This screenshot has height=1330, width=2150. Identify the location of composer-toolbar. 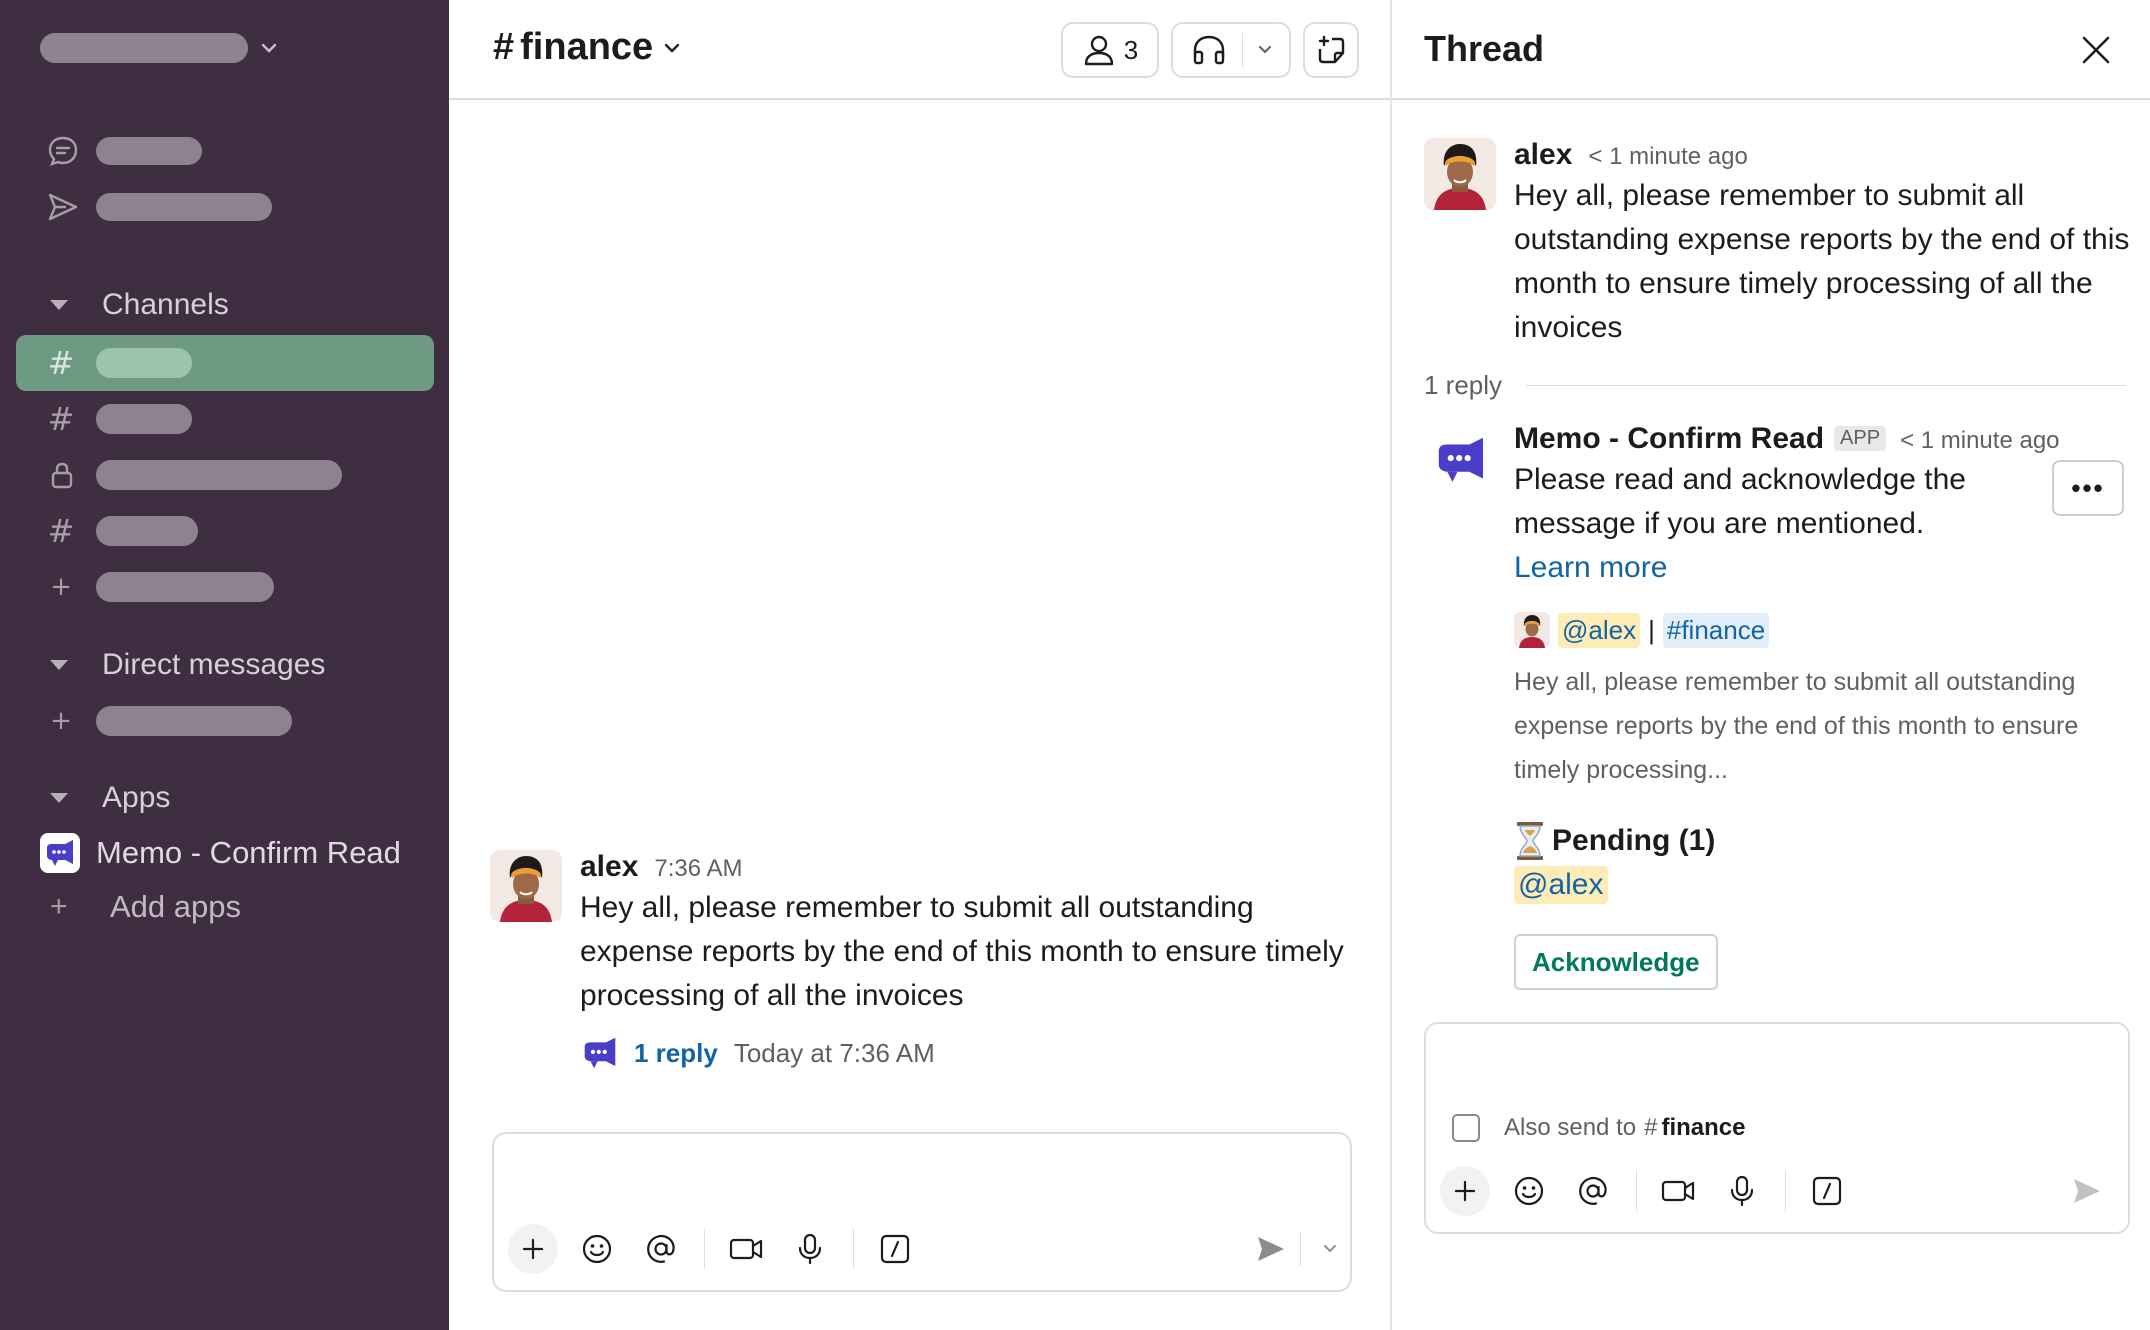
(1653, 1191).